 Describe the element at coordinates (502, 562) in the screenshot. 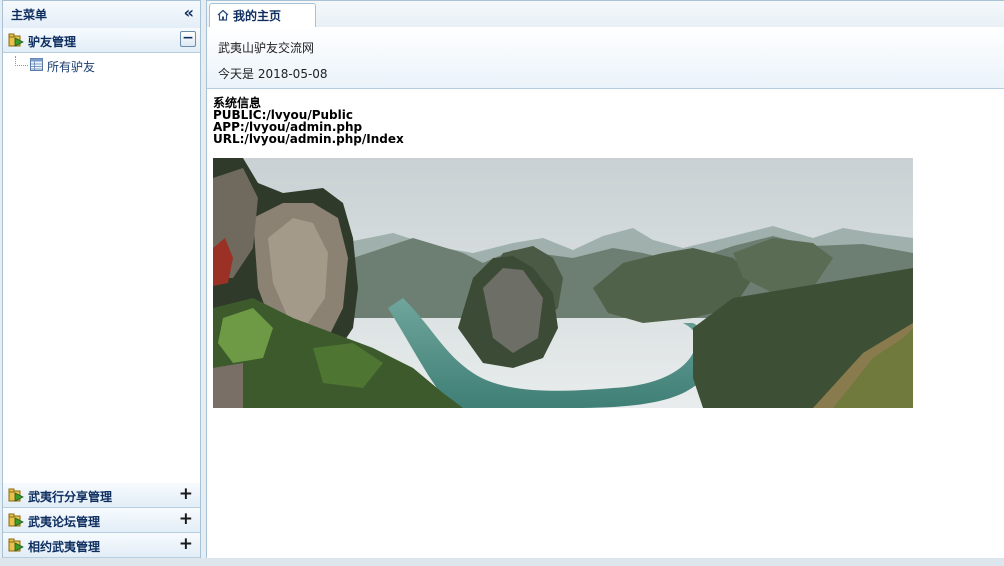

I see `status-strip` at that location.